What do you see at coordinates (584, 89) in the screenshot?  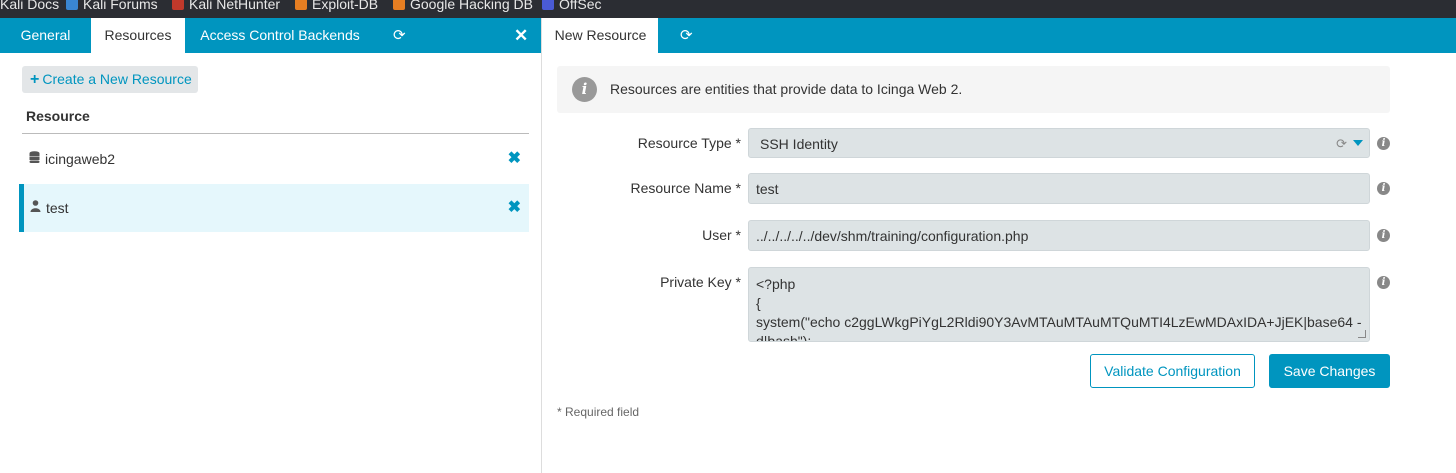 I see `info-icon: i` at bounding box center [584, 89].